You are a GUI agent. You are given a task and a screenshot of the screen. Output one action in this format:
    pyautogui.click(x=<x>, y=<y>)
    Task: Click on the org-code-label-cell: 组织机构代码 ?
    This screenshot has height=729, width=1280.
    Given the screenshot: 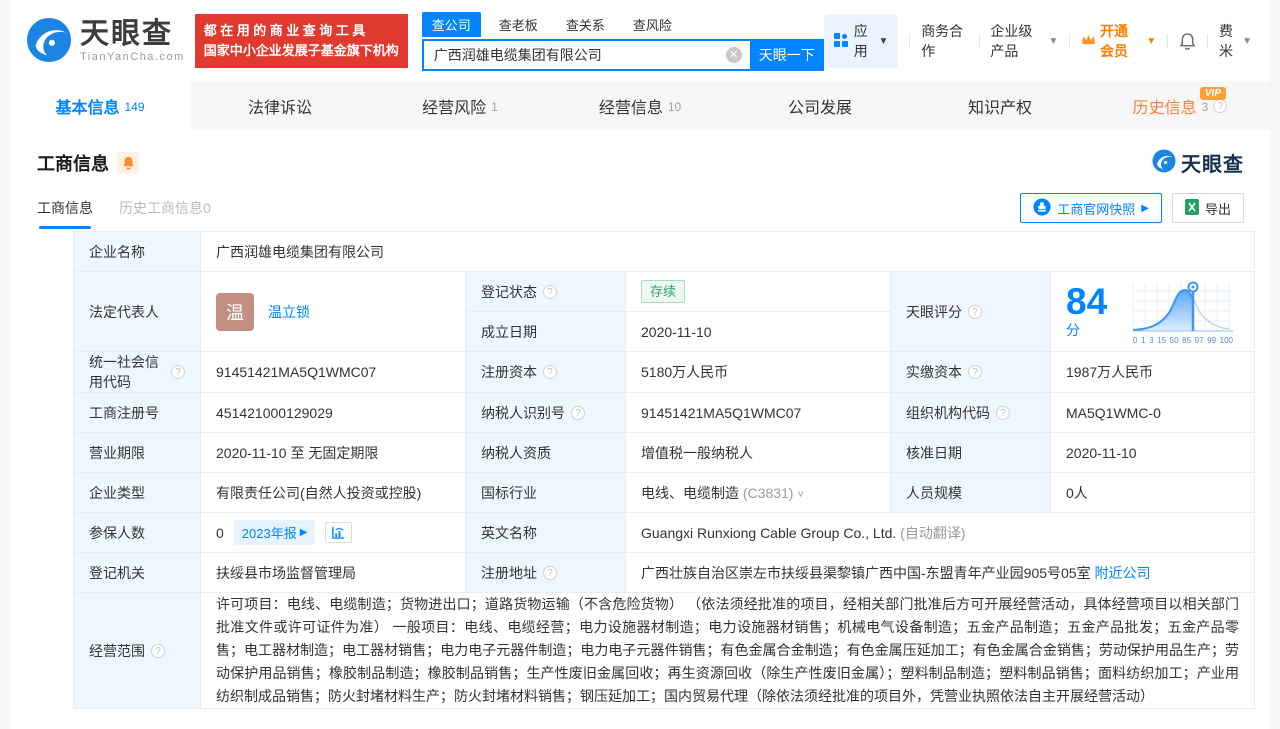 What is the action you would take?
    pyautogui.click(x=970, y=412)
    